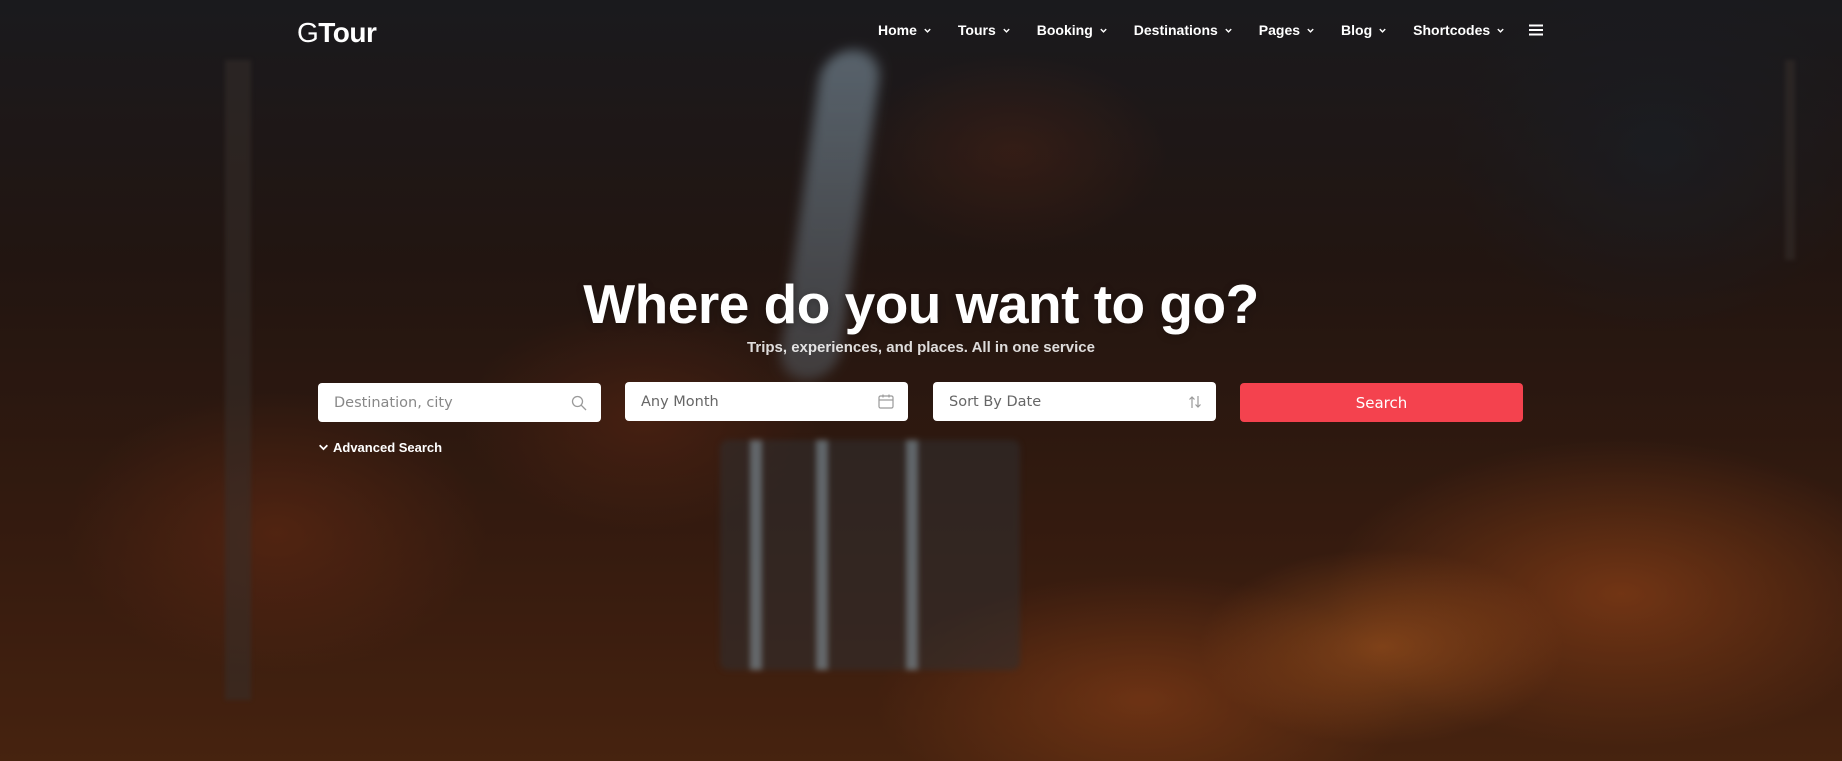 The image size is (1842, 761). I want to click on hero-title: Where do you want to go?, so click(921, 304).